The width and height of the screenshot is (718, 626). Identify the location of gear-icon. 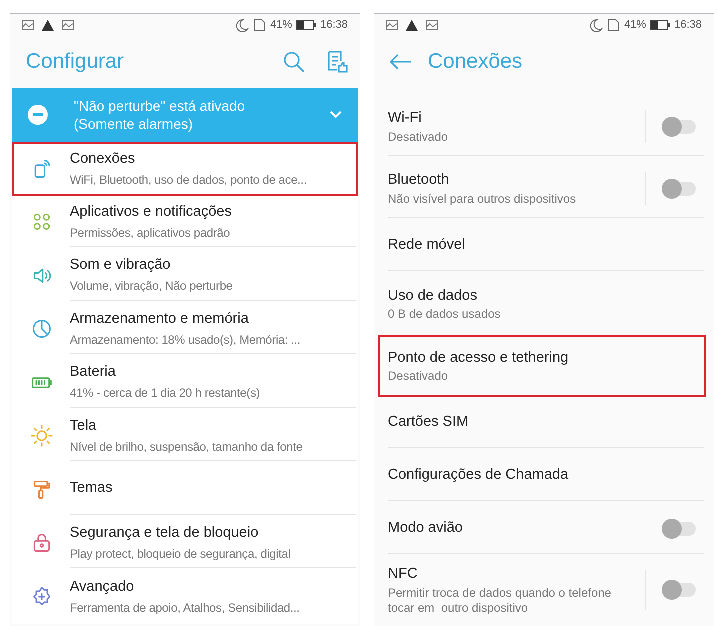
(42, 597).